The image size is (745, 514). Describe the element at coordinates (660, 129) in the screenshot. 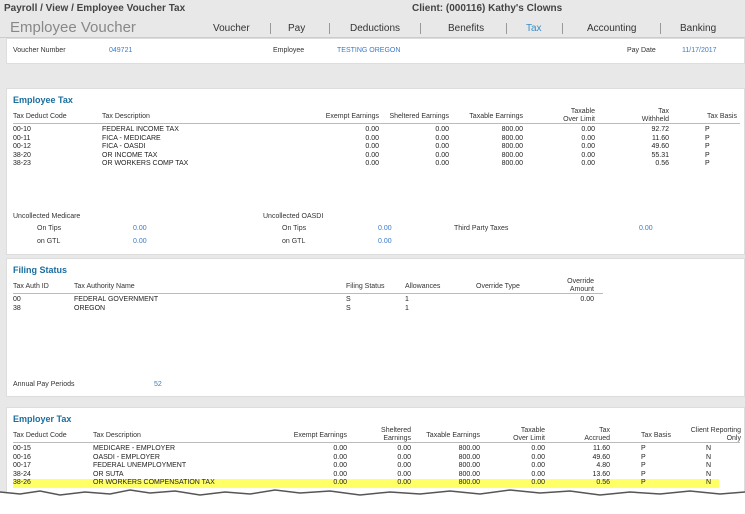

I see `cell-withheld: 92.72` at that location.